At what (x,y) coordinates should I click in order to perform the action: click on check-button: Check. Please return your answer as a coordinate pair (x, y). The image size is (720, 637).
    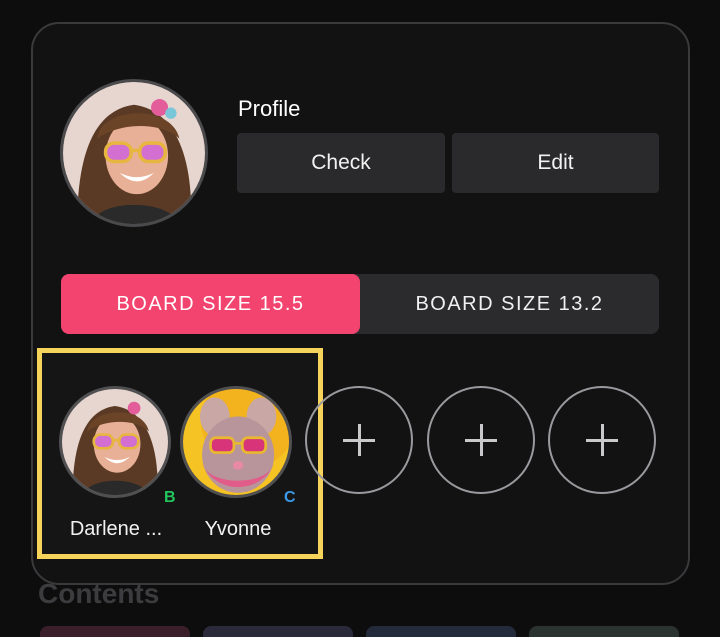
    Looking at the image, I should click on (341, 163).